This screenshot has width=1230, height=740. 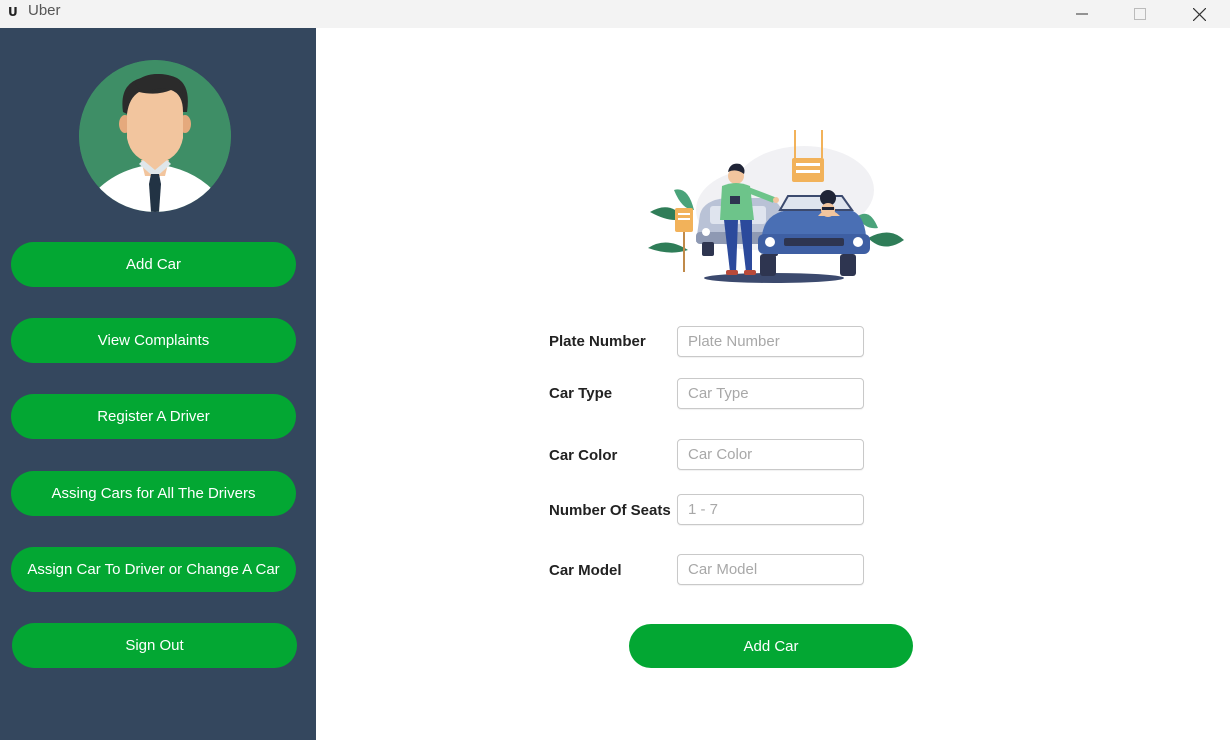 I want to click on plate-number-input, so click(x=770, y=341).